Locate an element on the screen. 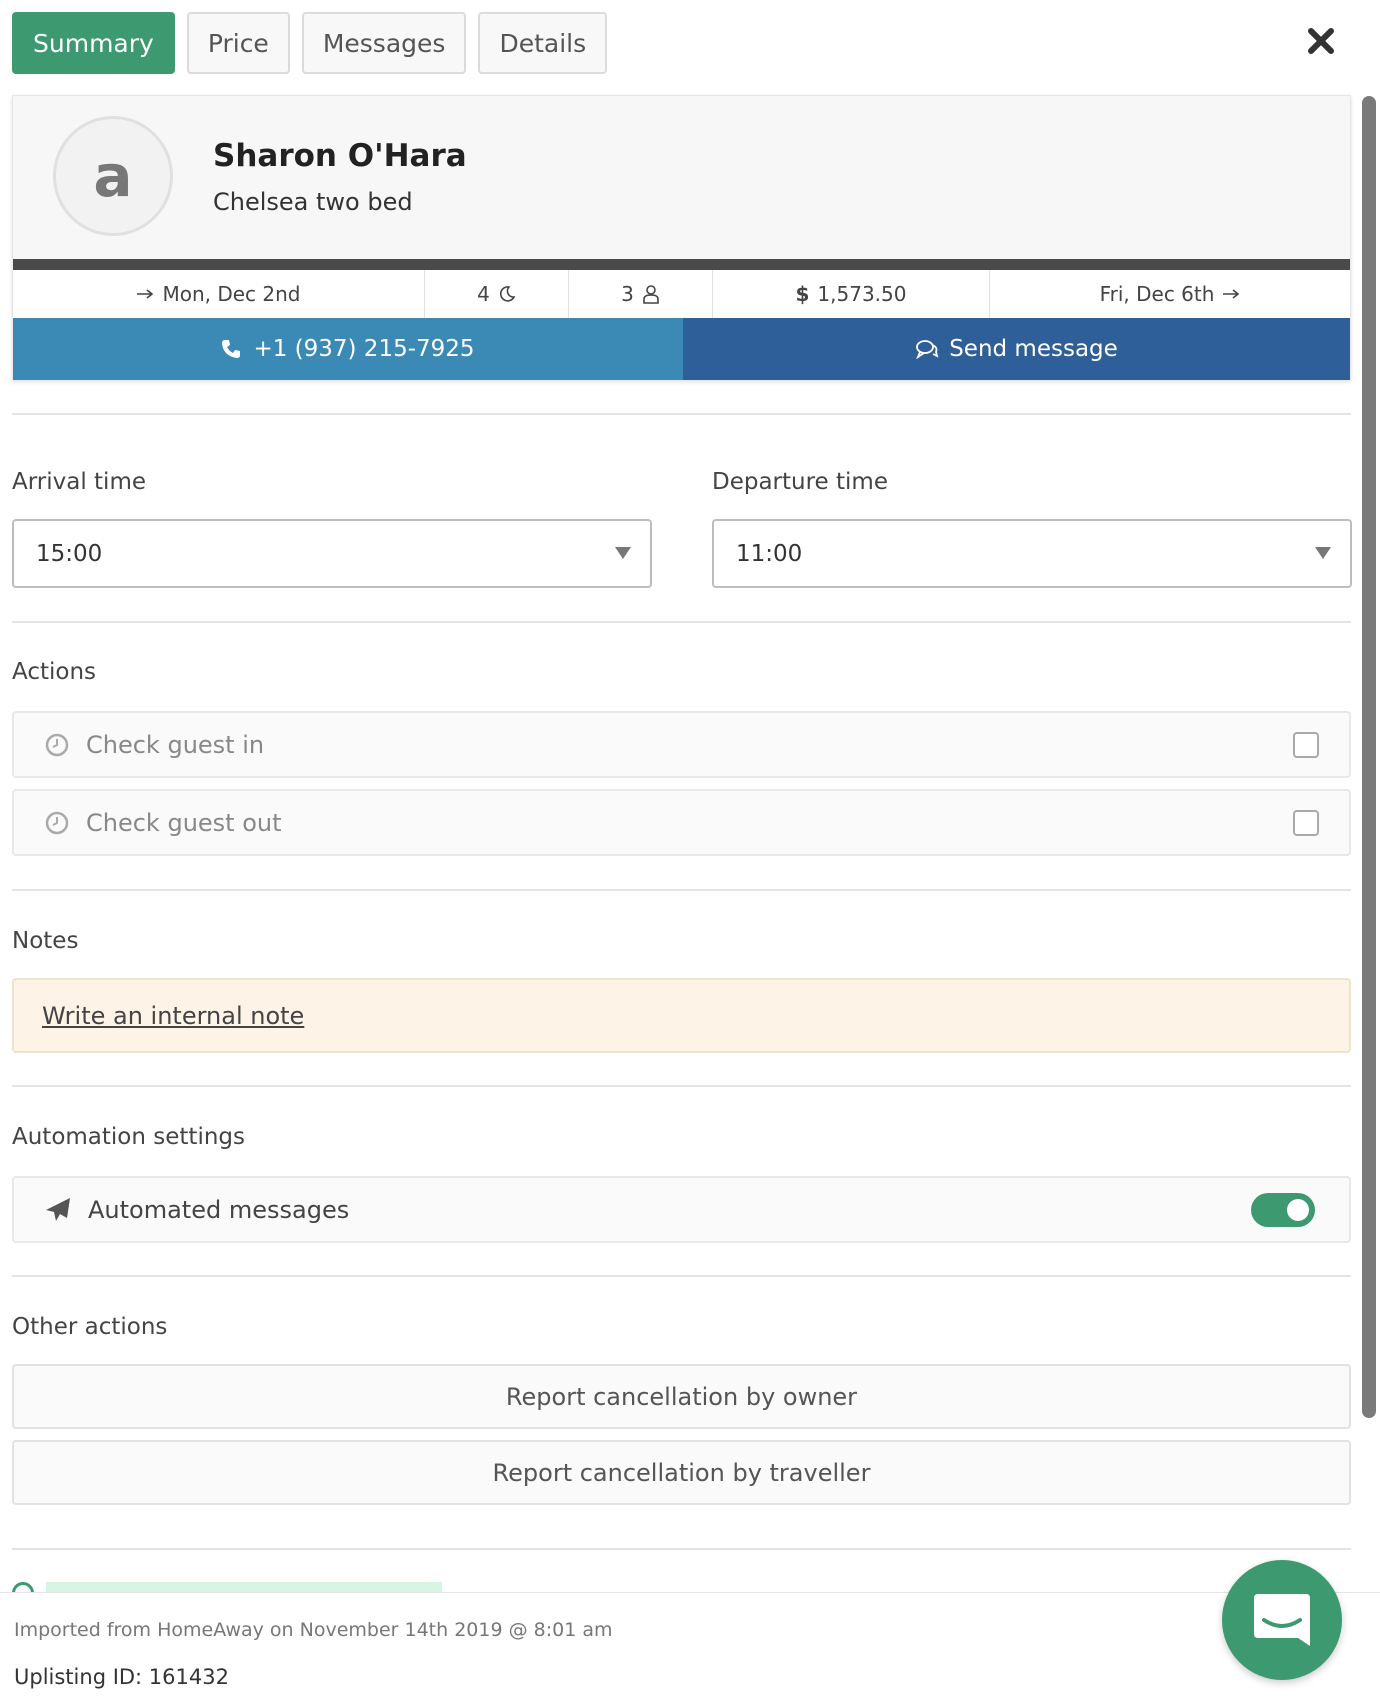 The height and width of the screenshot is (1704, 1380). status-bar is located at coordinates (681, 264).